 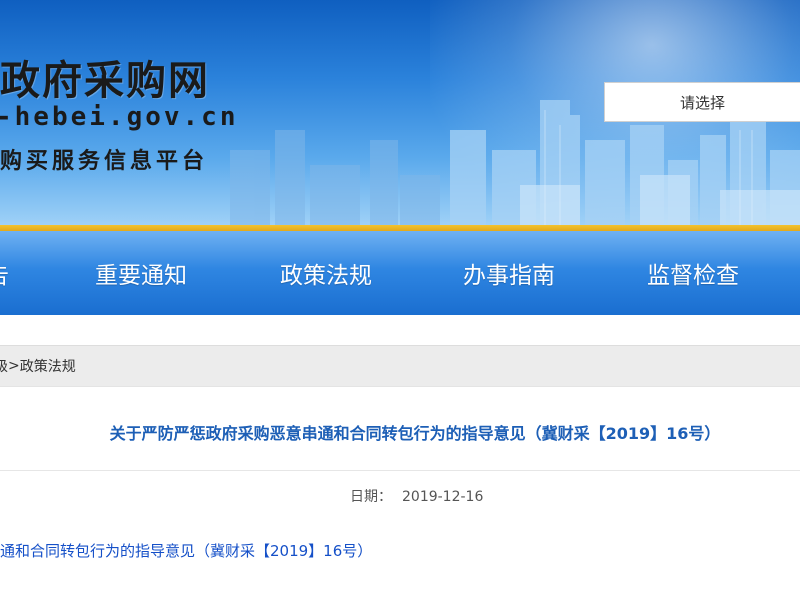 What do you see at coordinates (186, 550) in the screenshot?
I see `article-attachment-link: 通和合同转包行为的指导意见（冀财采【2019】16号）` at bounding box center [186, 550].